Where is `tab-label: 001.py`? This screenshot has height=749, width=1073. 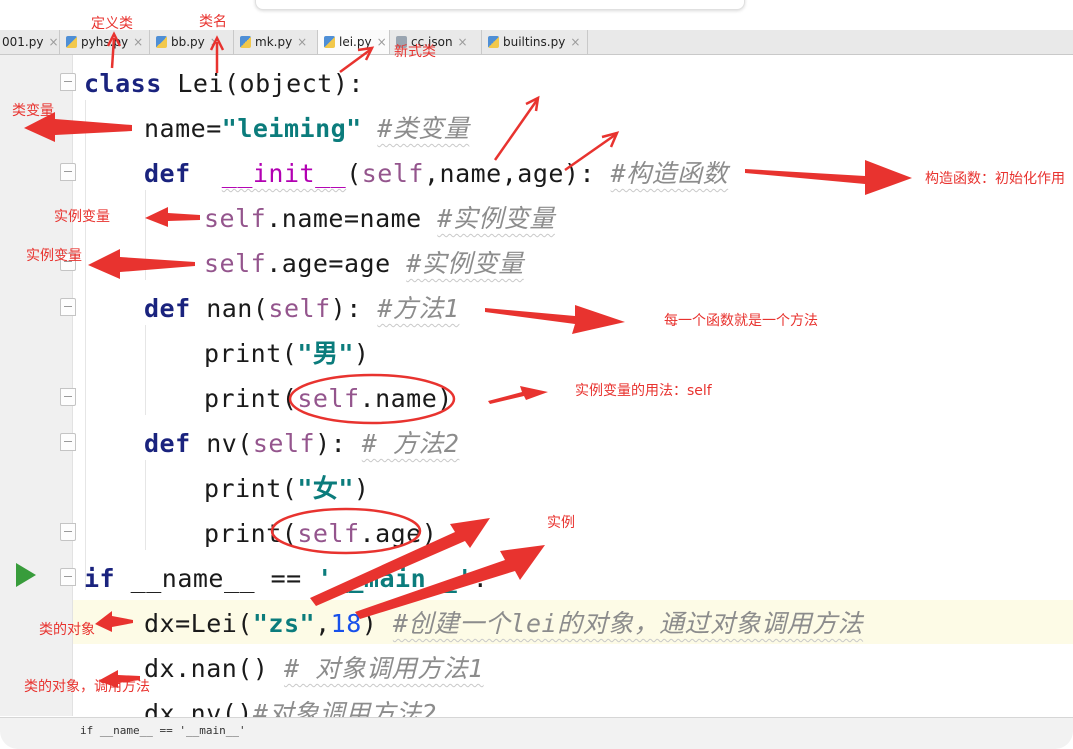
tab-label: 001.py is located at coordinates (23, 42).